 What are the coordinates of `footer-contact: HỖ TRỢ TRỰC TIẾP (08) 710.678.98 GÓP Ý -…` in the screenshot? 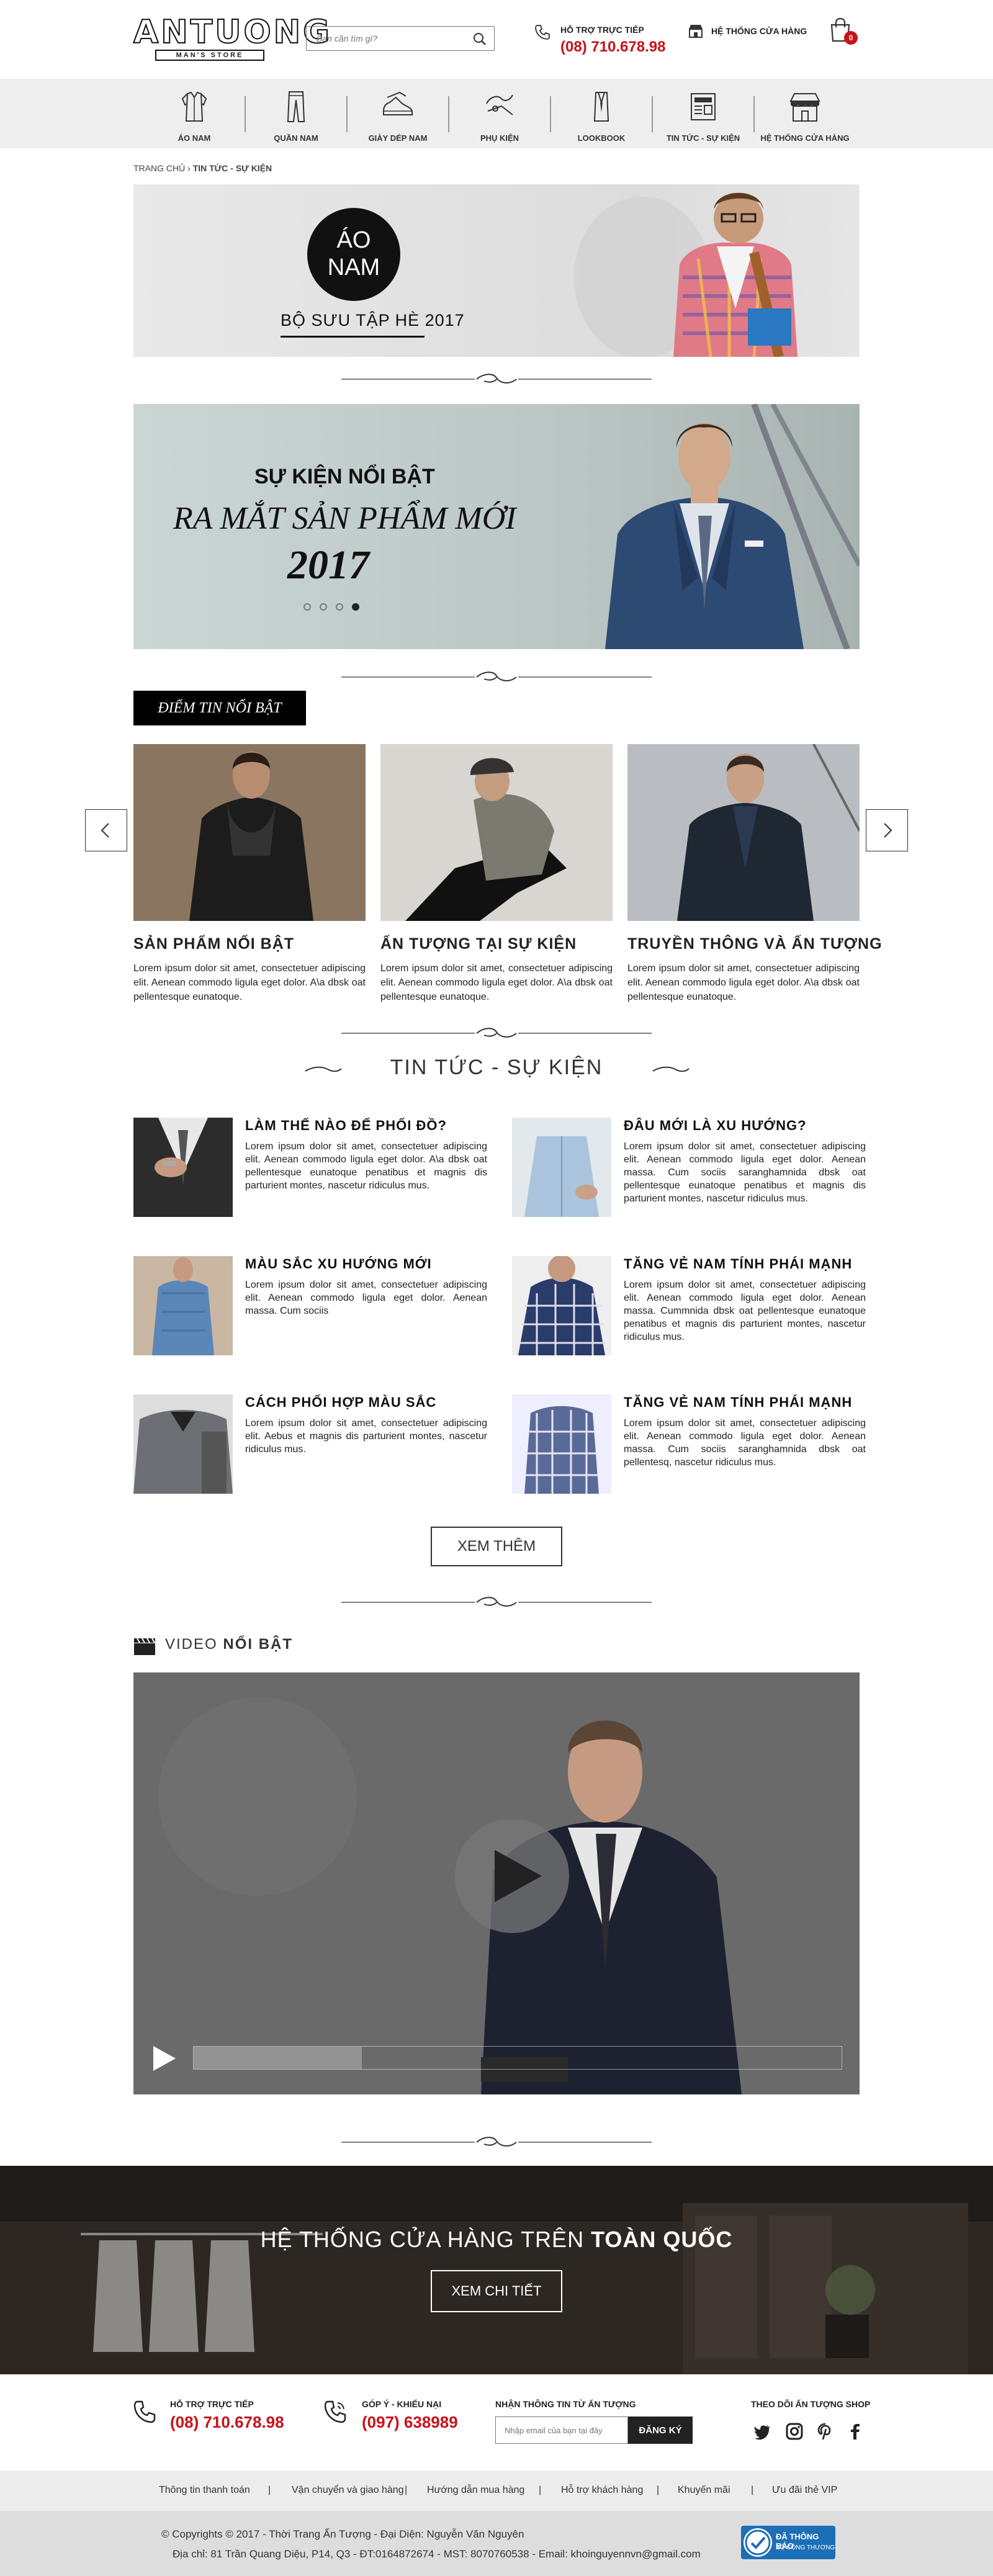 It's located at (496, 2422).